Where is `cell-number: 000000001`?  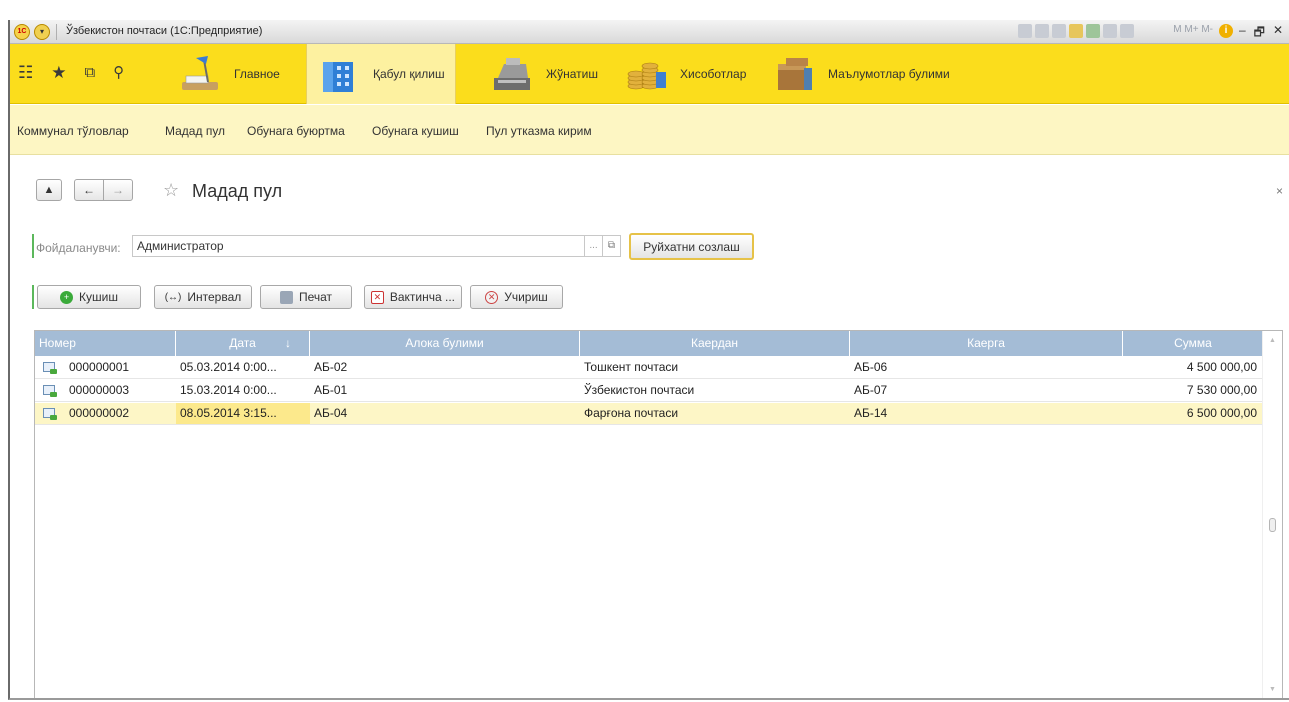 cell-number: 000000001 is located at coordinates (105, 367).